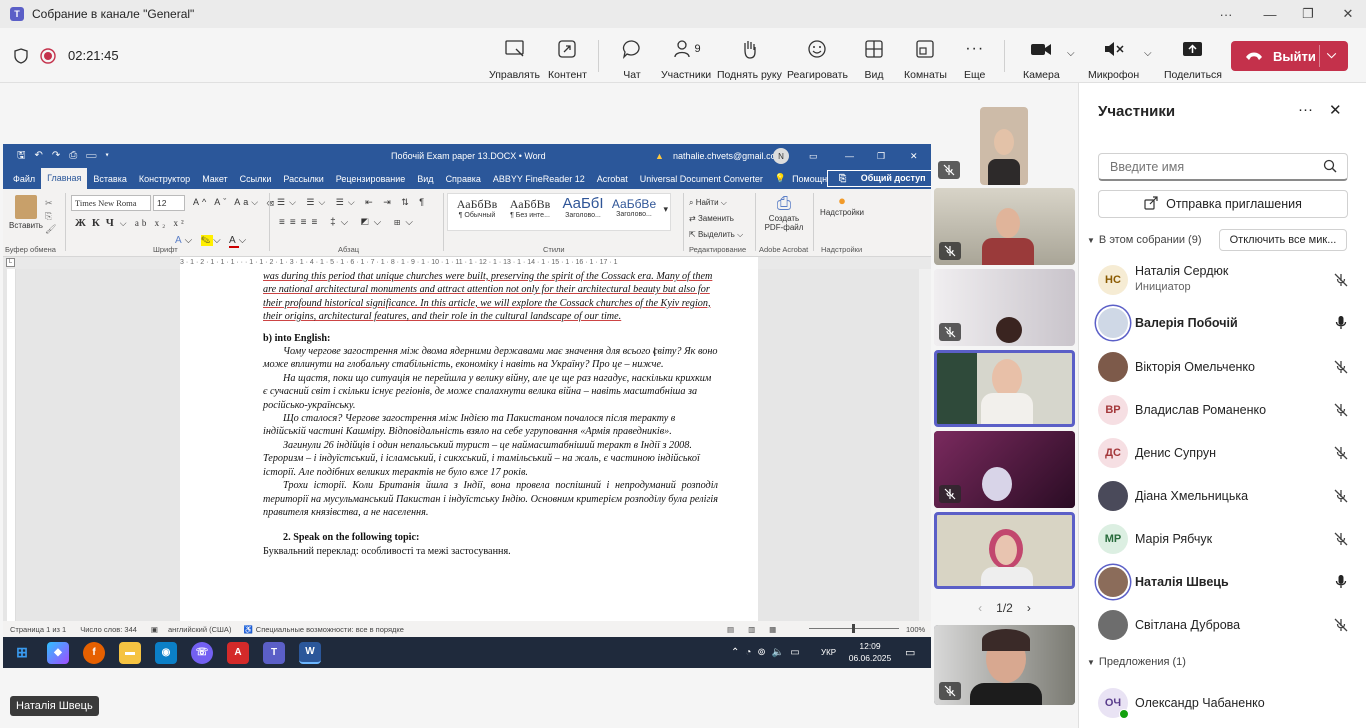 The image size is (1366, 728). I want to click on status-language: английский (США), so click(199, 629).